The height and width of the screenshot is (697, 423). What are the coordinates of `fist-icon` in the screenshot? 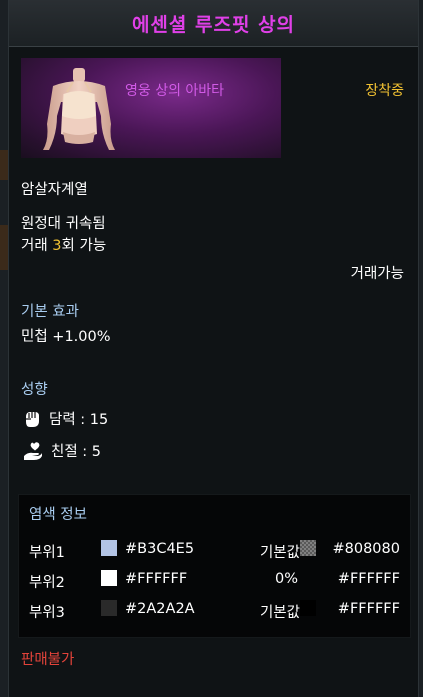 It's located at (32, 419).